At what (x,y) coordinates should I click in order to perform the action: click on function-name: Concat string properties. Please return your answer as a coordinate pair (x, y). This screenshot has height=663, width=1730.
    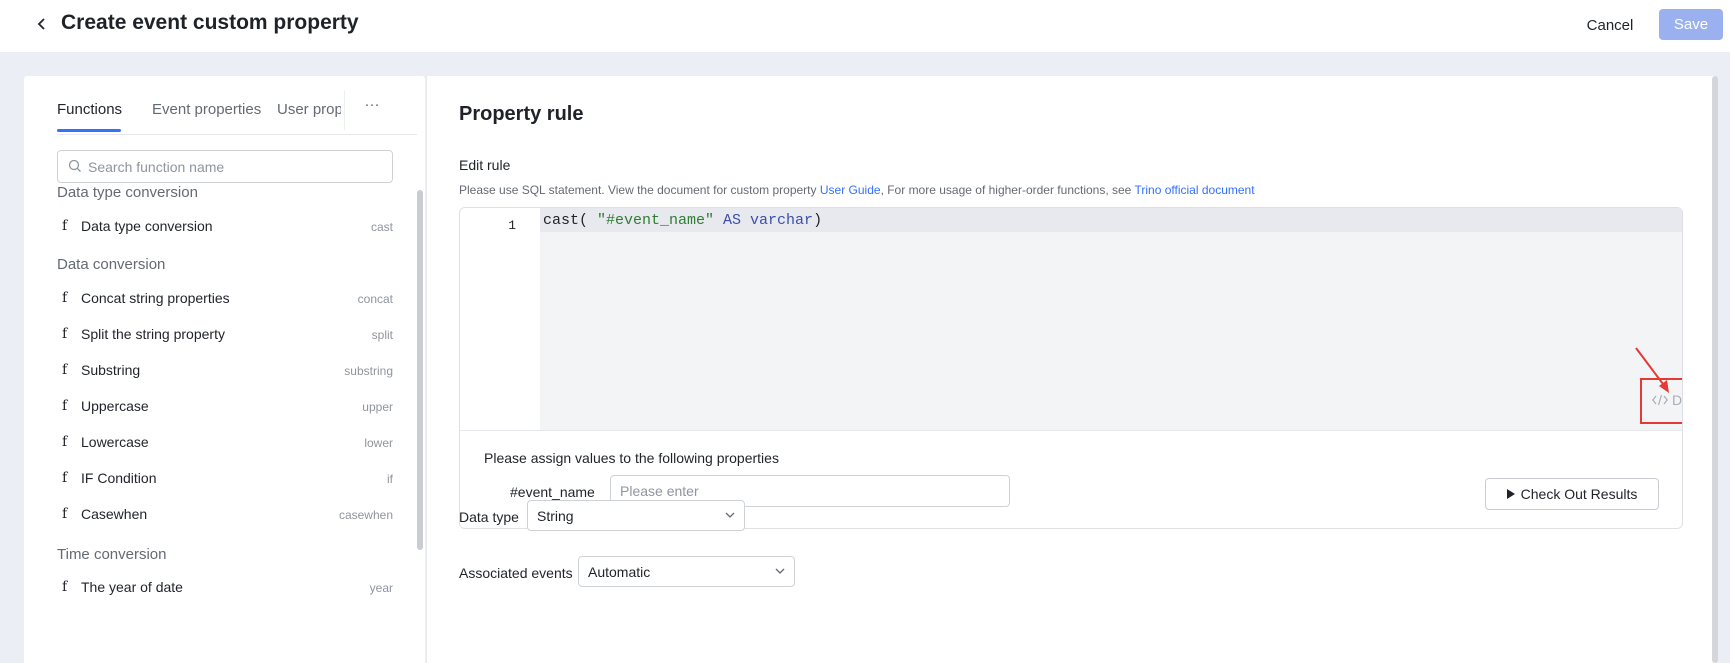
    Looking at the image, I should click on (155, 298).